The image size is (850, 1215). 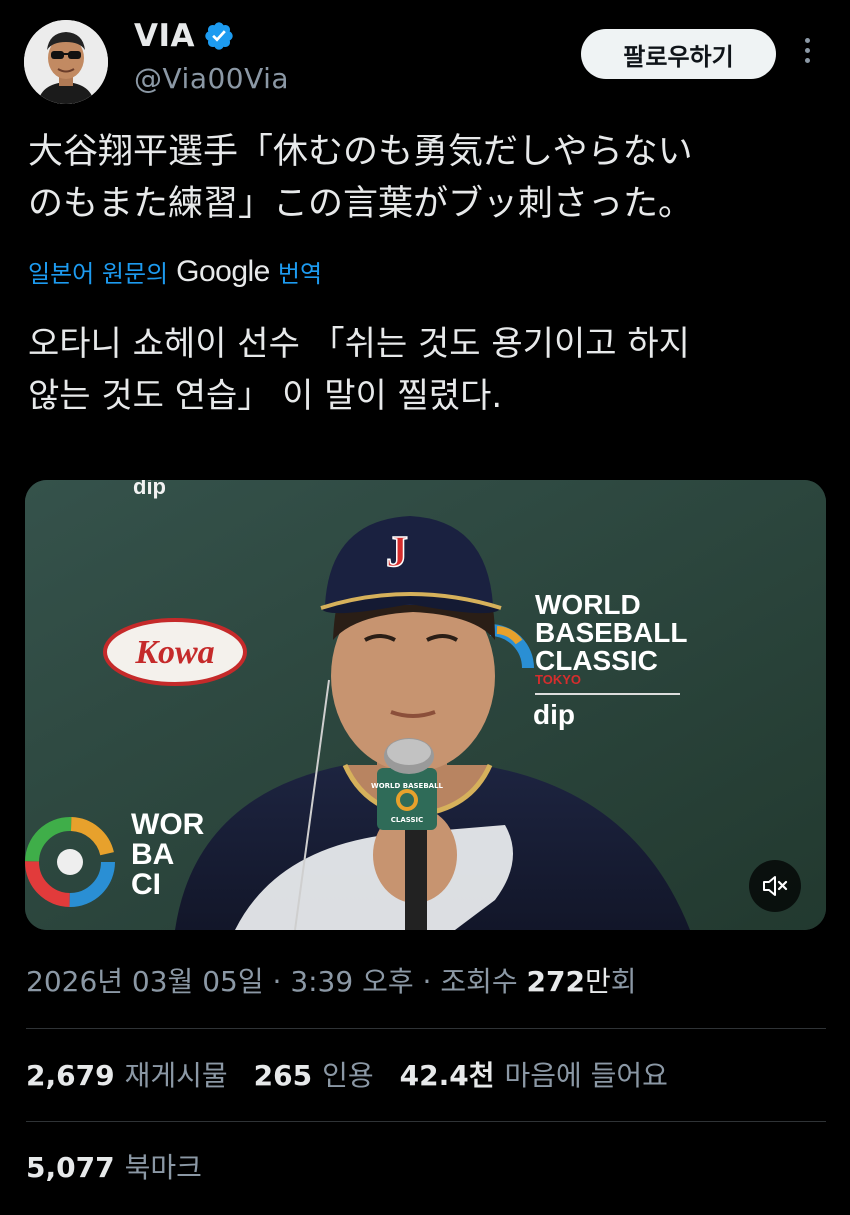 What do you see at coordinates (219, 36) in the screenshot?
I see `verified-badge-icon` at bounding box center [219, 36].